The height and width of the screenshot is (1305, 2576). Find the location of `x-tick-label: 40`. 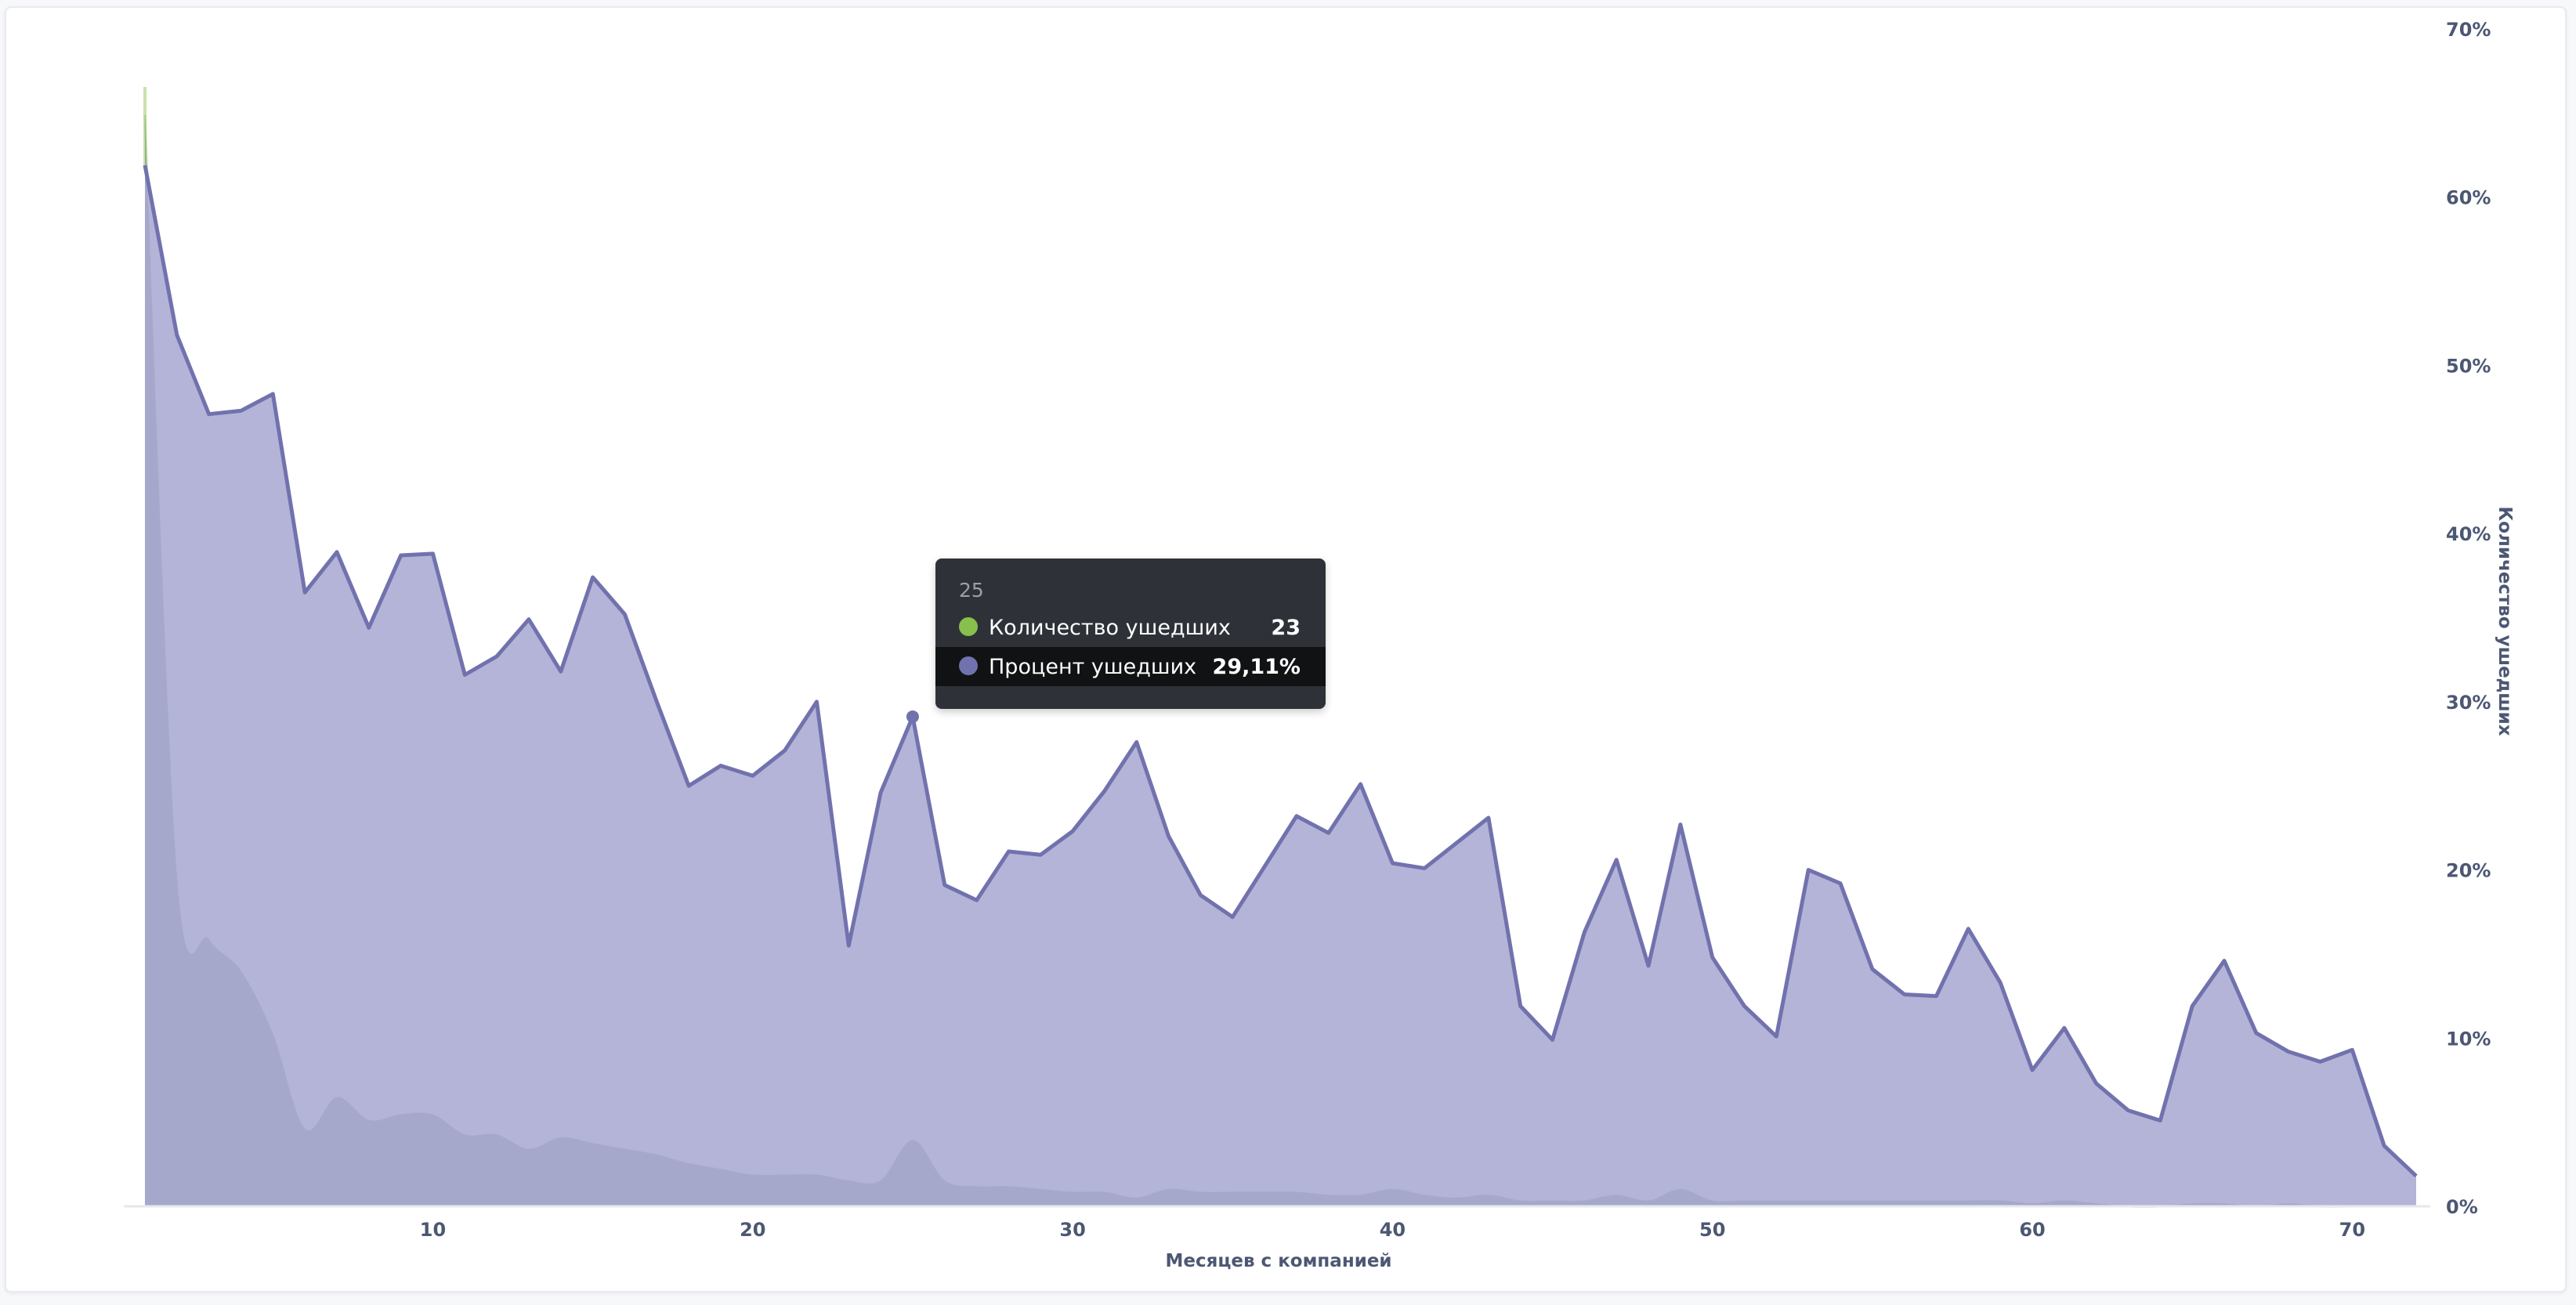

x-tick-label: 40 is located at coordinates (1393, 1230).